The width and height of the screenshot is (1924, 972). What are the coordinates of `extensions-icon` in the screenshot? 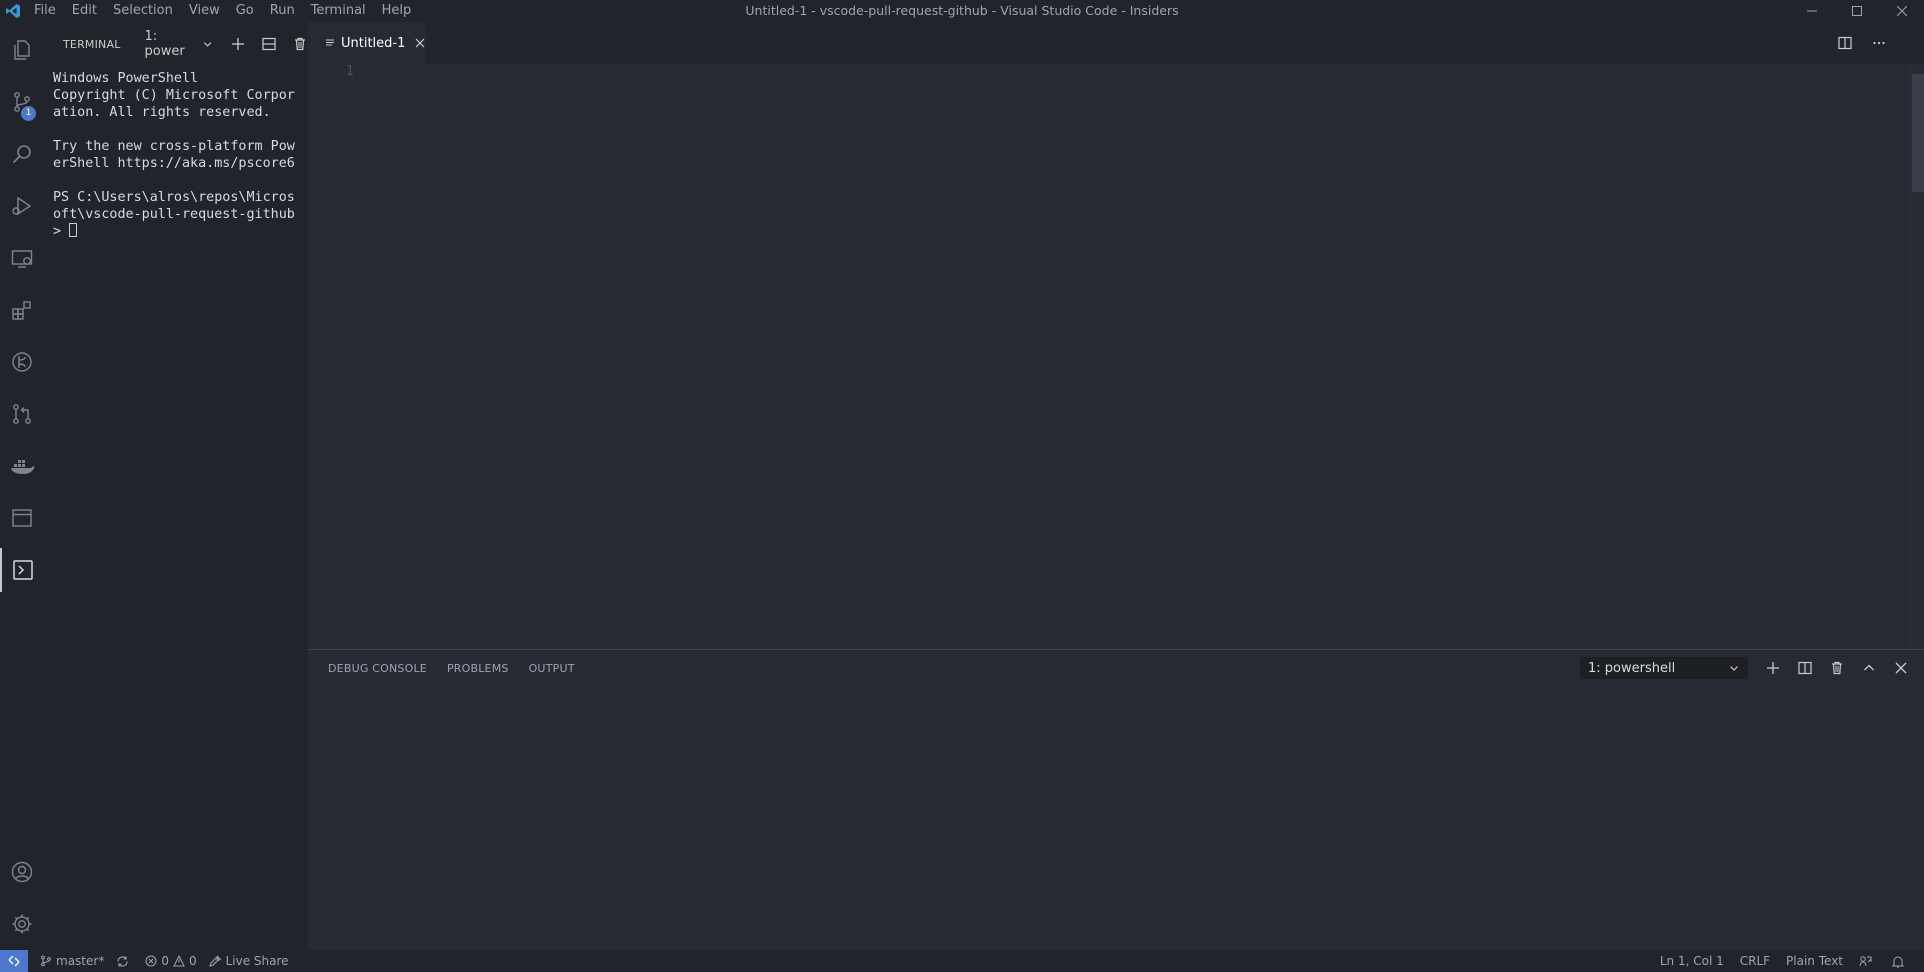 It's located at (22, 310).